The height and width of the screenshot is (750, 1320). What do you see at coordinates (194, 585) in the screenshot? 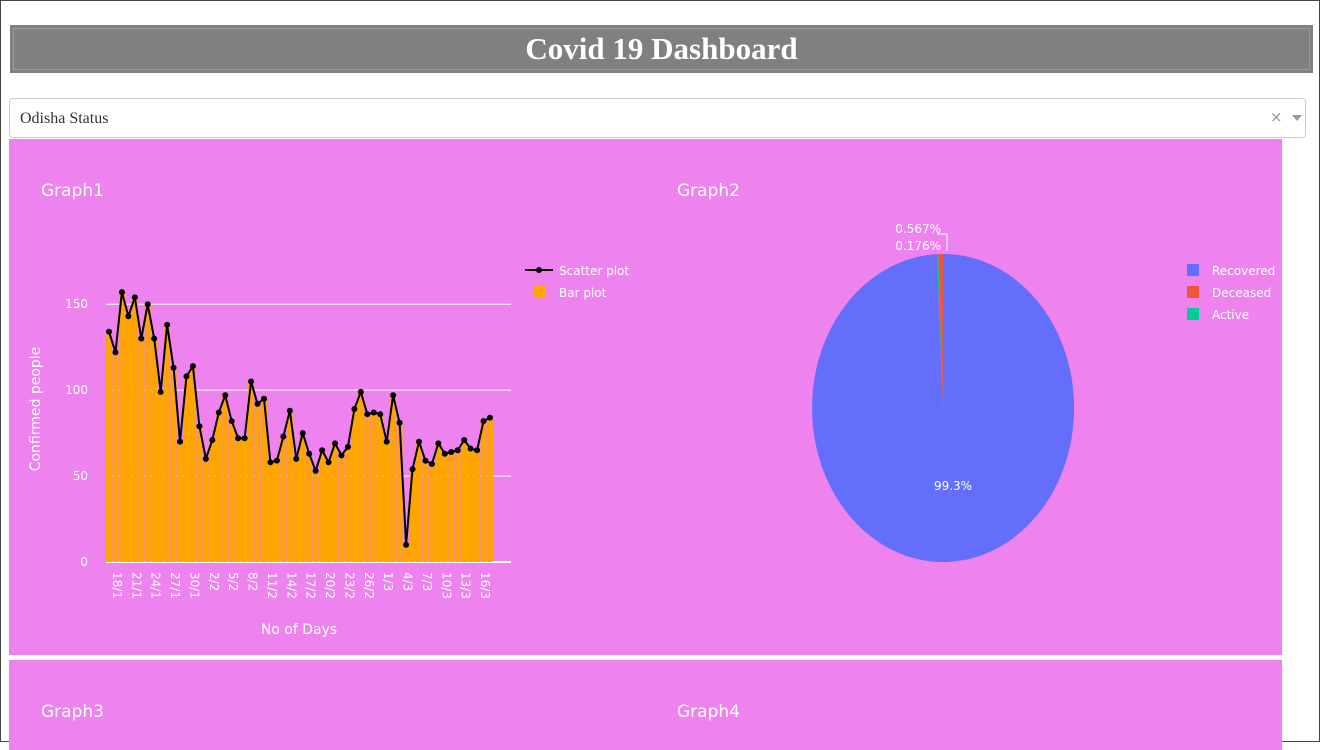
I see `x-tick-label: 30/1` at bounding box center [194, 585].